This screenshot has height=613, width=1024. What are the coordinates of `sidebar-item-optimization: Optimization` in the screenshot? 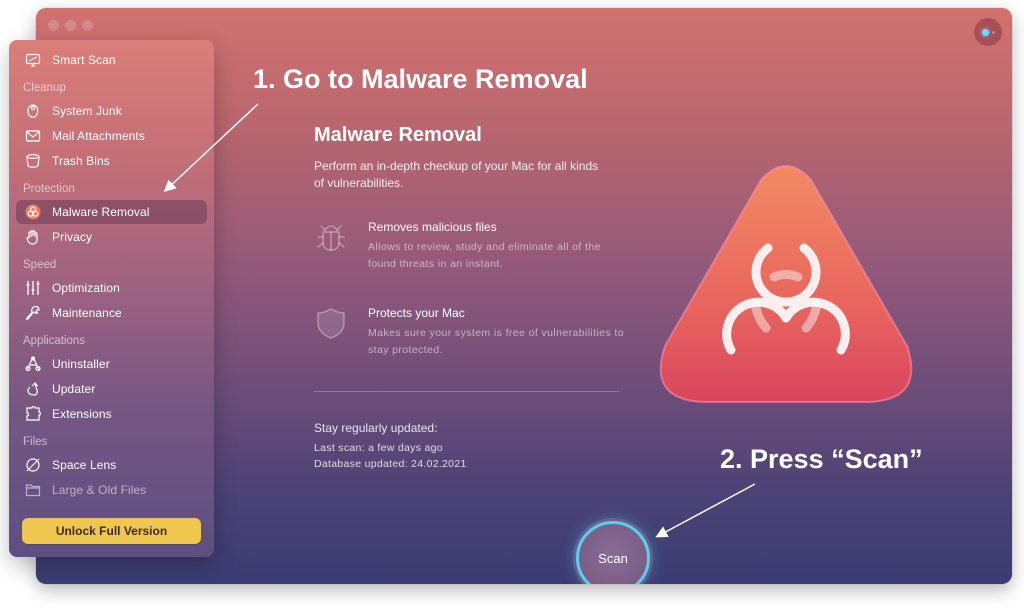 It's located at (111, 288).